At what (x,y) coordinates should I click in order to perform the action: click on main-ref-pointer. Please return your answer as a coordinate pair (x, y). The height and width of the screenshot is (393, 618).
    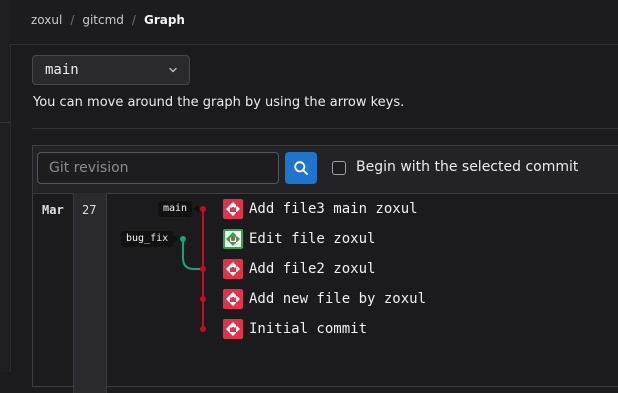
    Looking at the image, I should click on (196, 209).